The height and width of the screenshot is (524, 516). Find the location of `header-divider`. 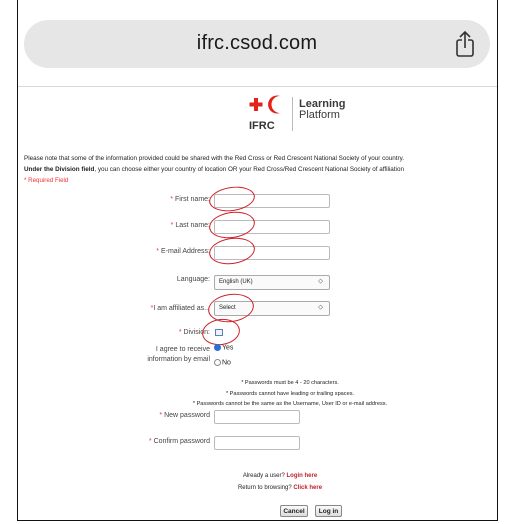

header-divider is located at coordinates (257, 86).